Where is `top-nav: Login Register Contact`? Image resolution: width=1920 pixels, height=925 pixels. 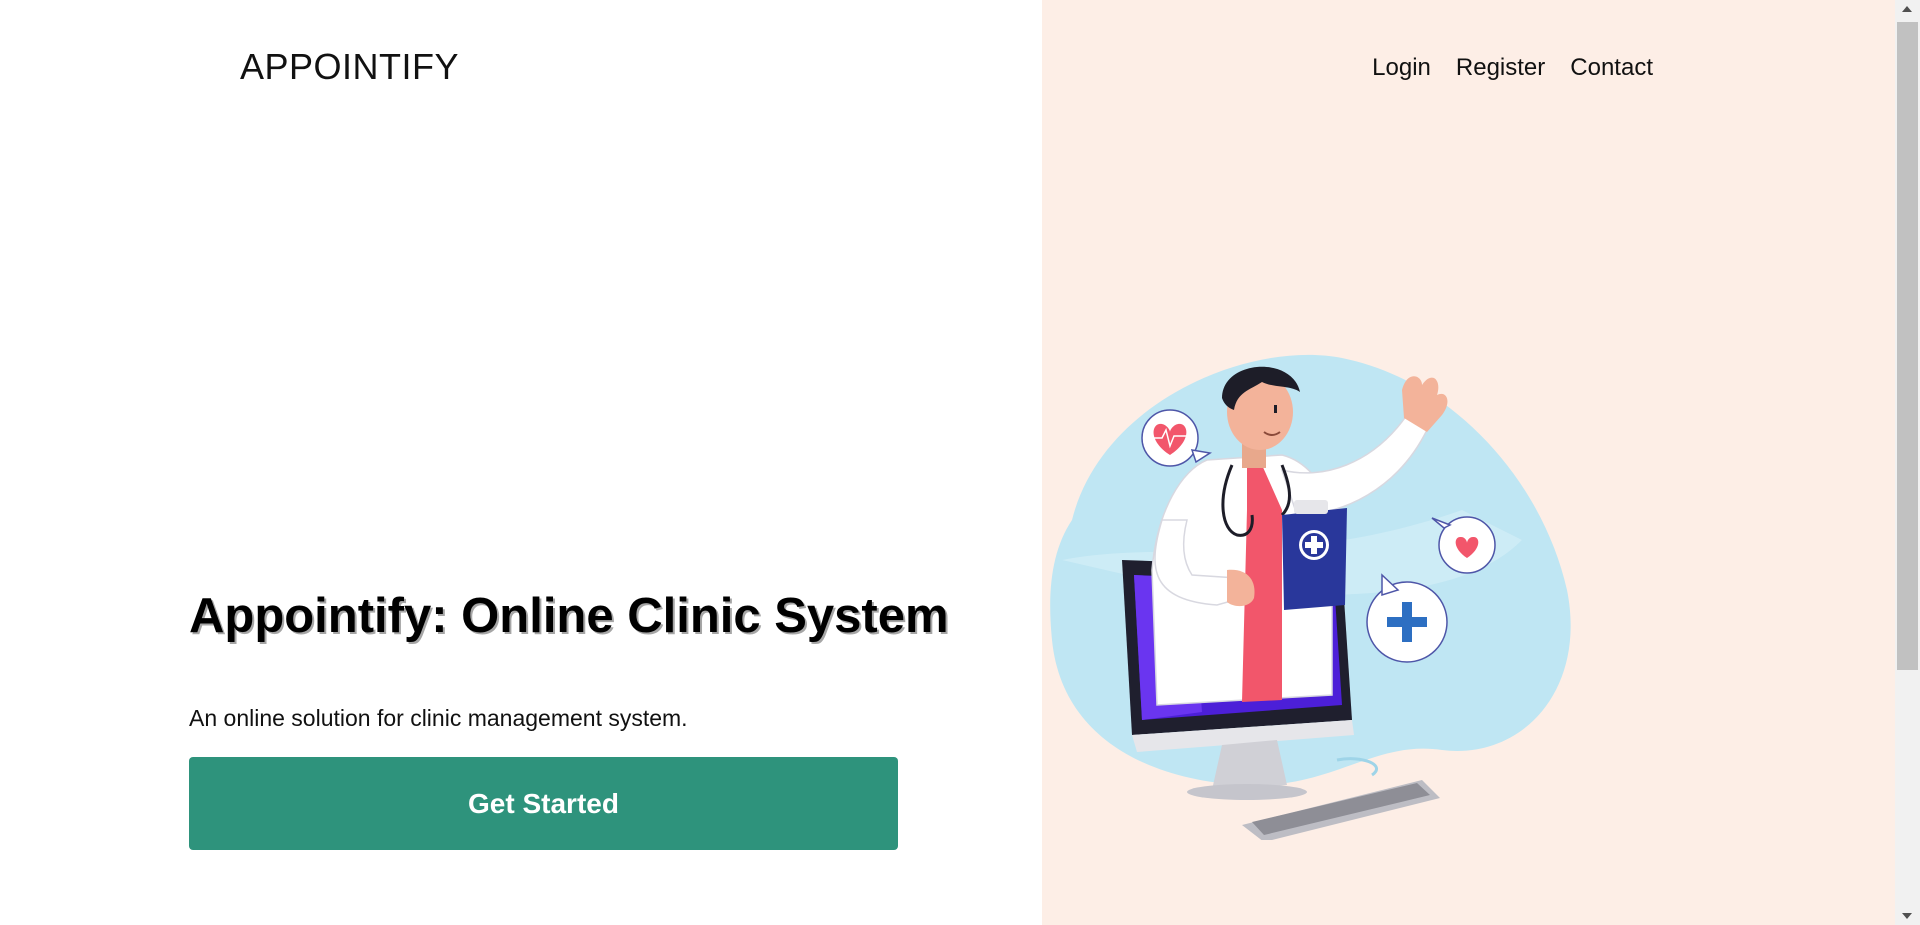 top-nav: Login Register Contact is located at coordinates (1512, 68).